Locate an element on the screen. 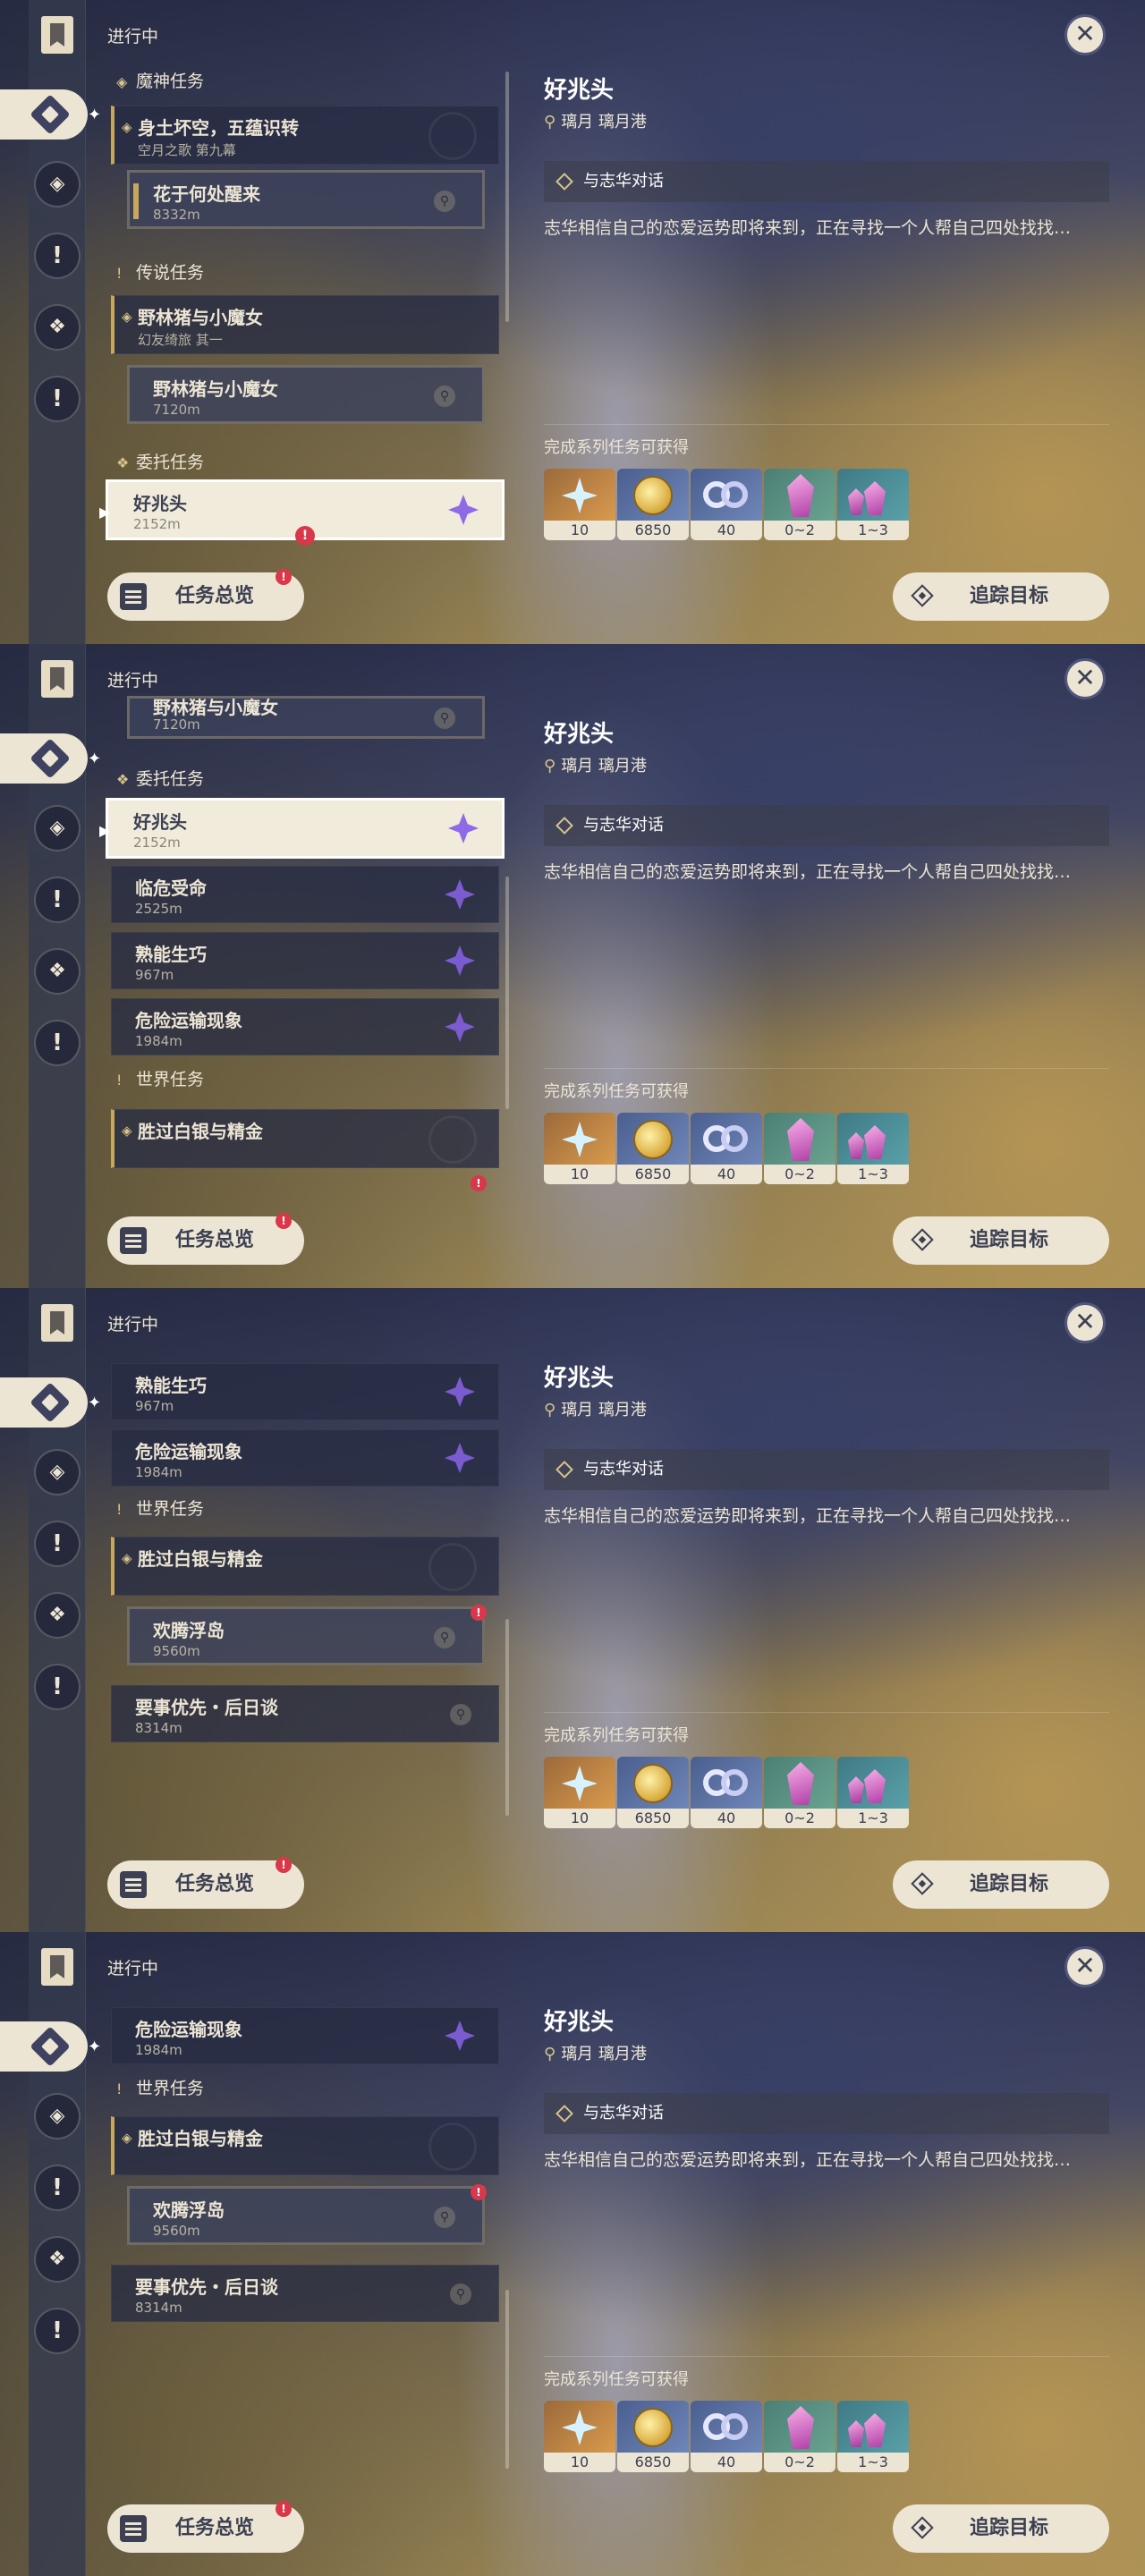  button-label: 追踪目标 is located at coordinates (1009, 1884).